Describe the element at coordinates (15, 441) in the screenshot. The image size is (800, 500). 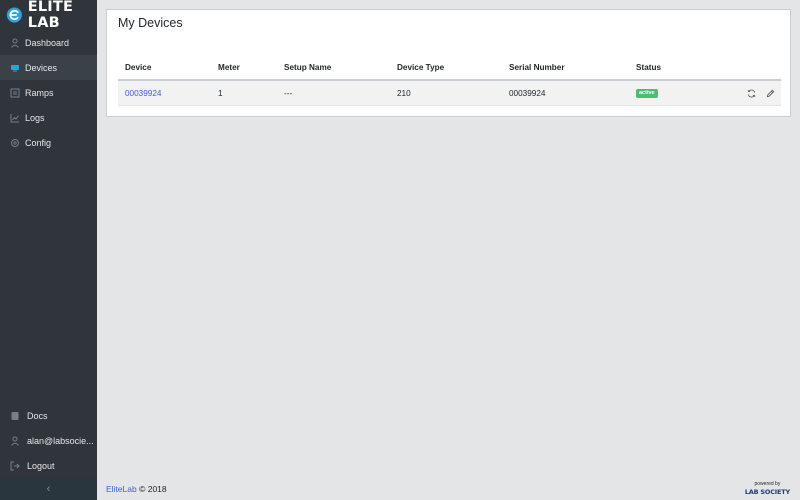
I see `user-icon` at that location.